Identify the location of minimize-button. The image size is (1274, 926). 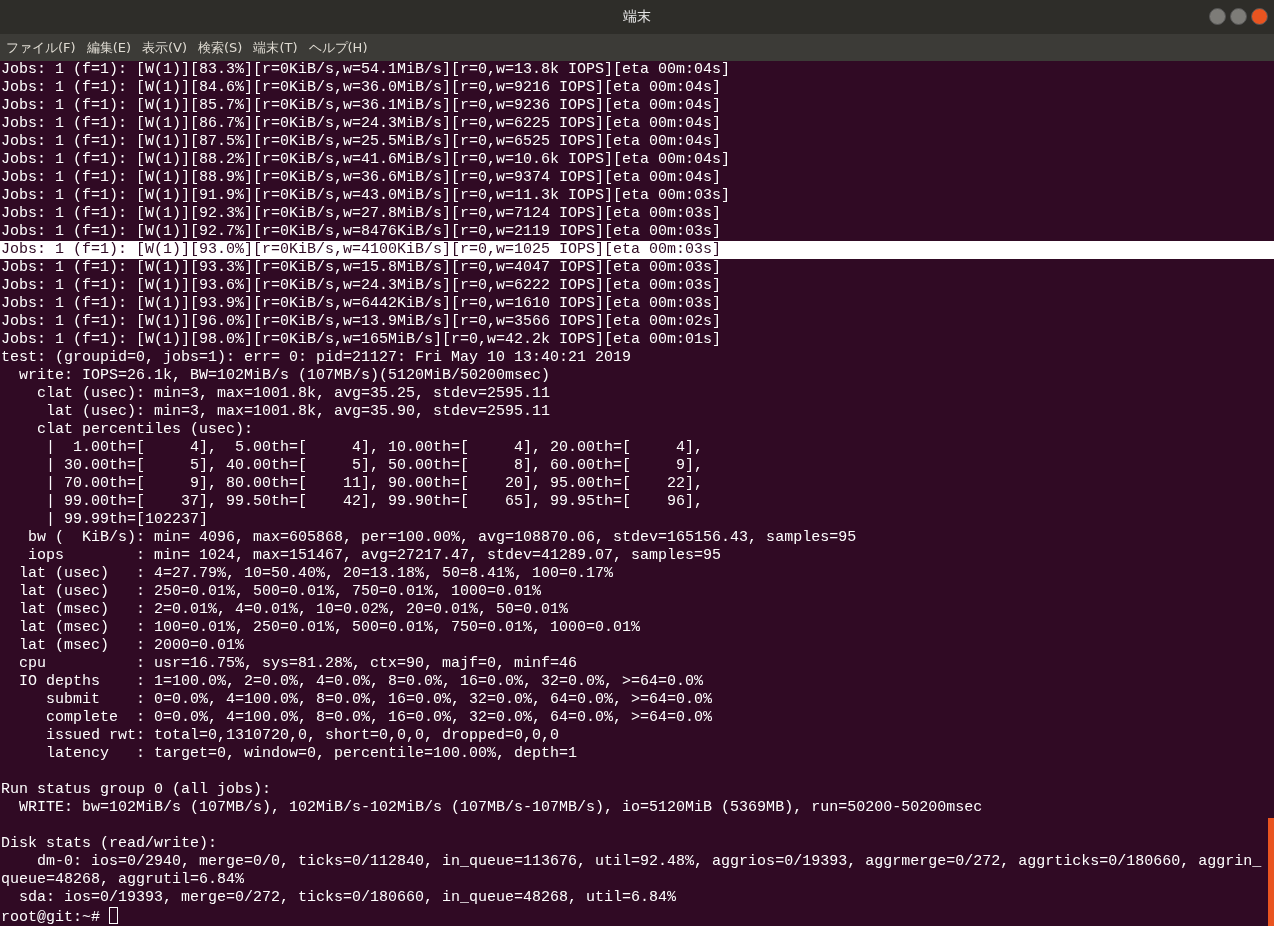
(1217, 16).